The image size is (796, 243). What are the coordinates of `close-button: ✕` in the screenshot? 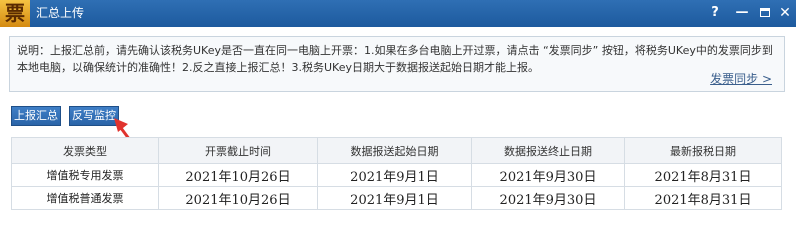 It's located at (785, 13).